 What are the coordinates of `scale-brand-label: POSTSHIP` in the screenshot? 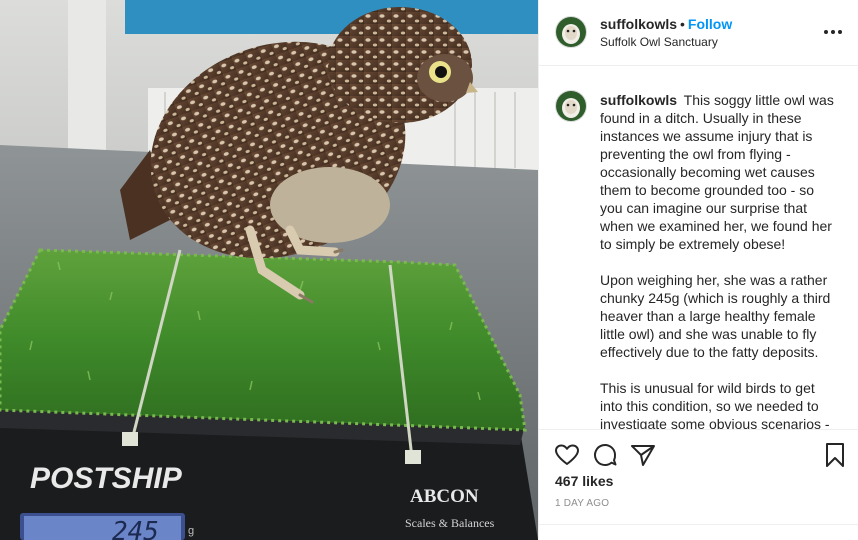 It's located at (106, 478).